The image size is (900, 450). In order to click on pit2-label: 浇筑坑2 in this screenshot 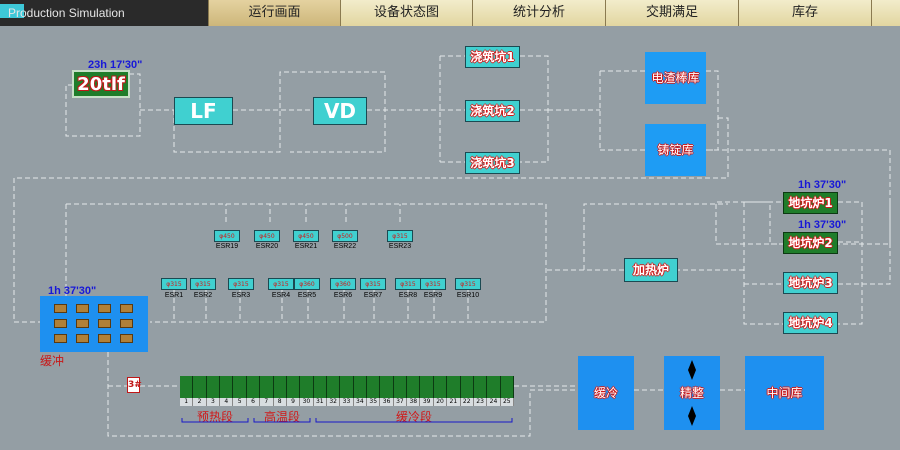, I will do `click(492, 111)`.